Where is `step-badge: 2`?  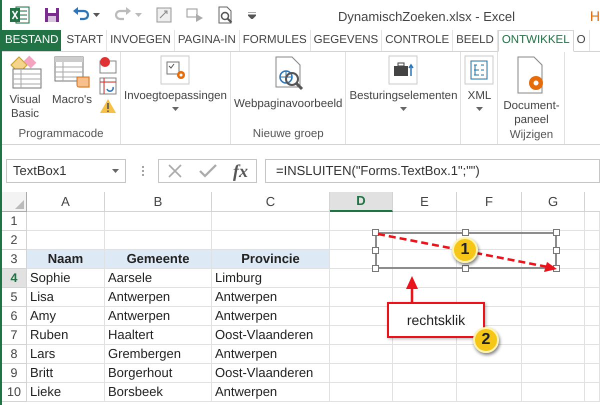
step-badge: 2 is located at coordinates (486, 340).